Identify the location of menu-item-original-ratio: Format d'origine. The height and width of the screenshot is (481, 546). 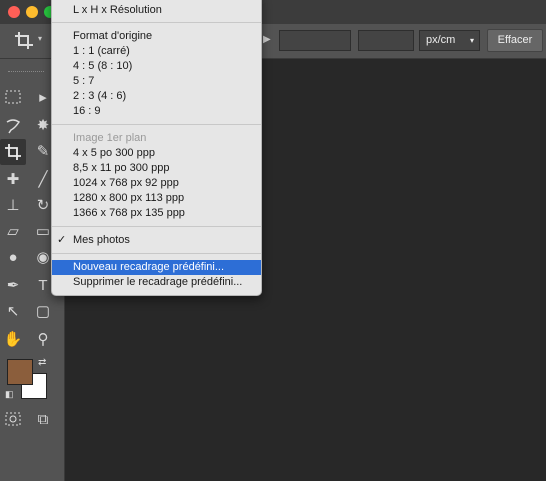
(156, 36).